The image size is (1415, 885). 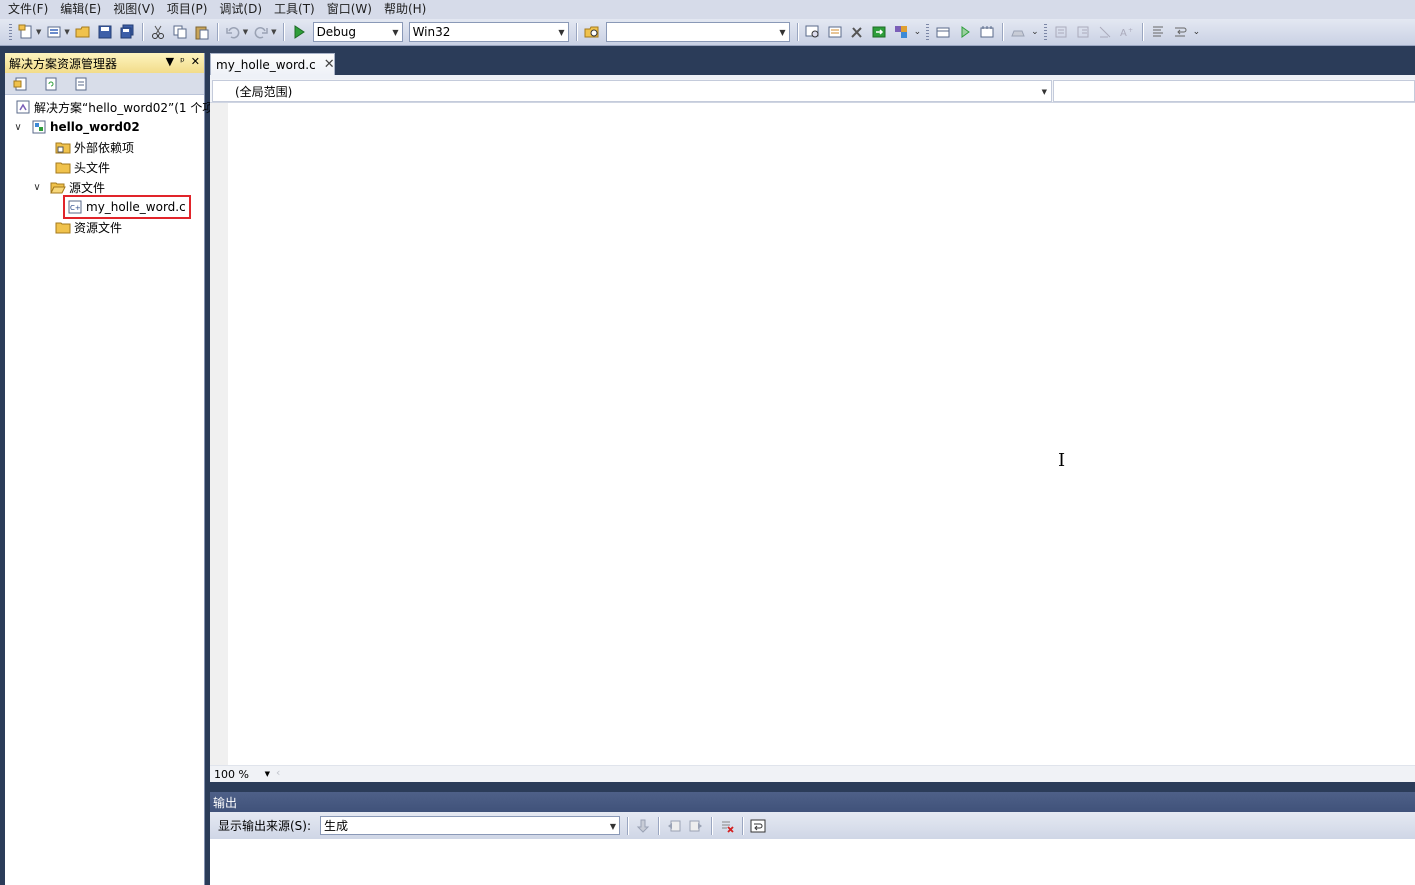 What do you see at coordinates (1127, 32) in the screenshot?
I see `font-size-icon: A +` at bounding box center [1127, 32].